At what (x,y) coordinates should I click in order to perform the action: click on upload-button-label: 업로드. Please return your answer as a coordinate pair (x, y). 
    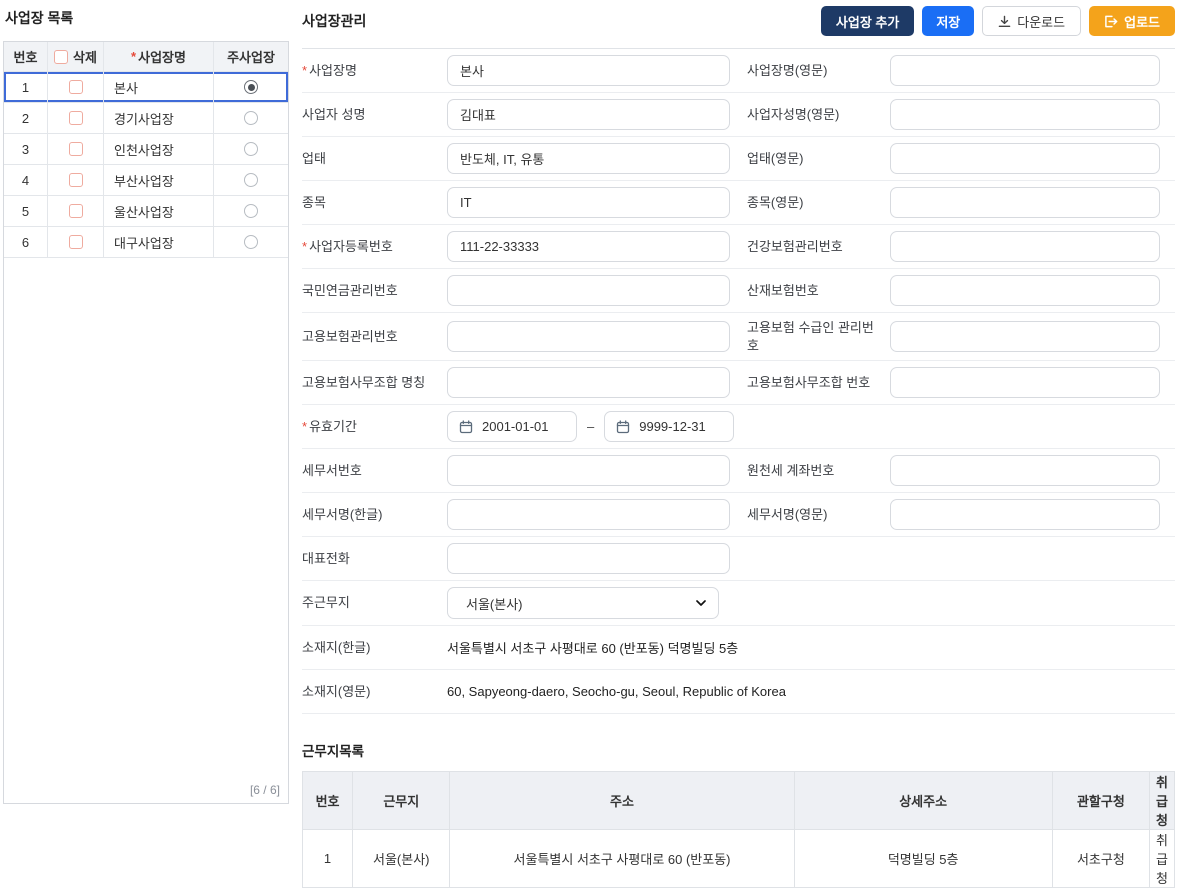
    Looking at the image, I should click on (1142, 22).